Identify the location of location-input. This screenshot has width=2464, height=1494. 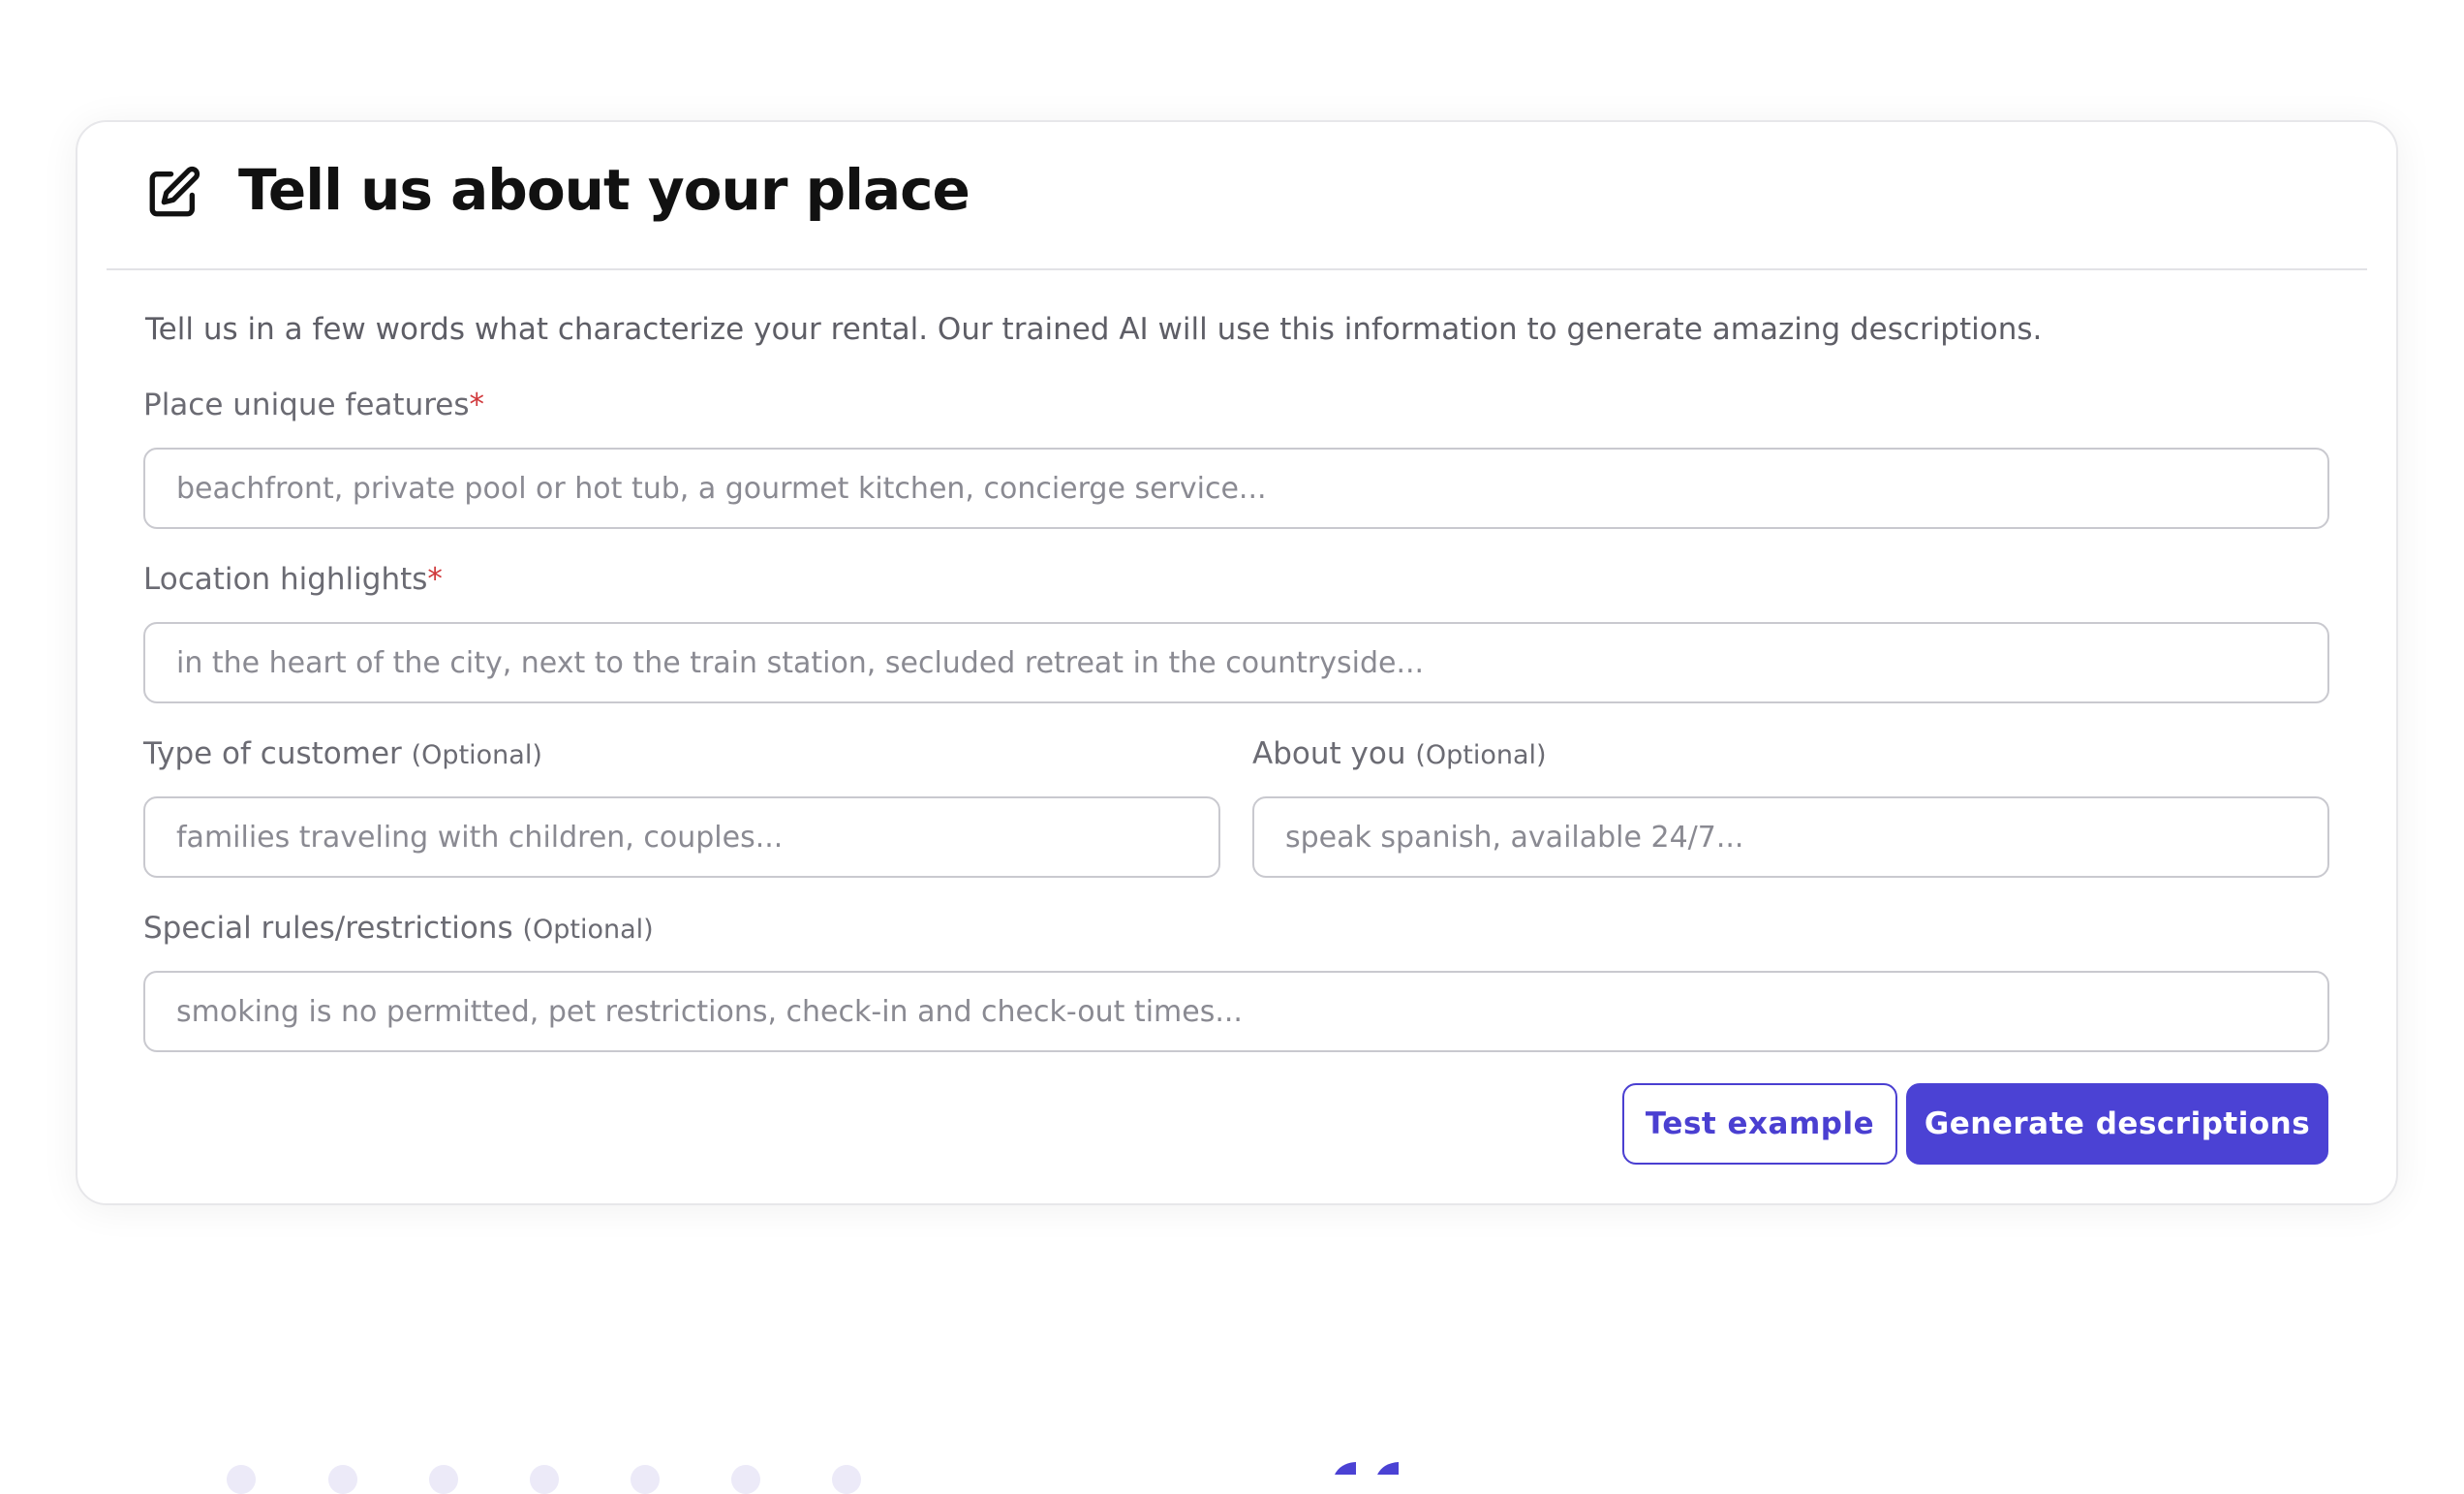
(1236, 662).